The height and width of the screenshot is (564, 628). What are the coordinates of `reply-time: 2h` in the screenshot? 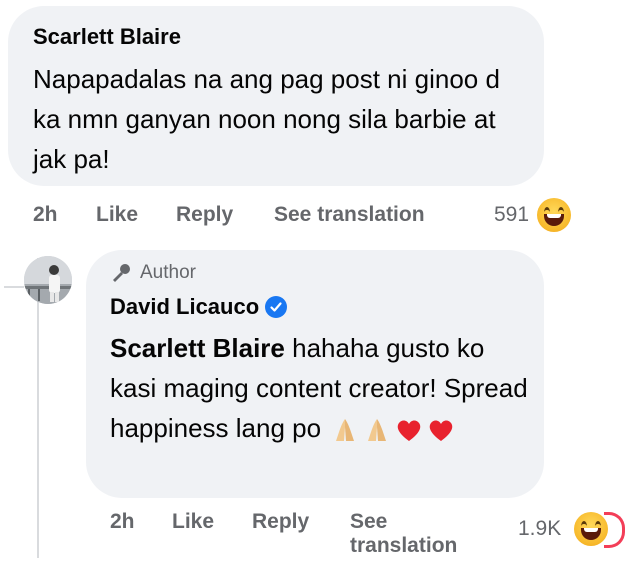 It's located at (122, 522).